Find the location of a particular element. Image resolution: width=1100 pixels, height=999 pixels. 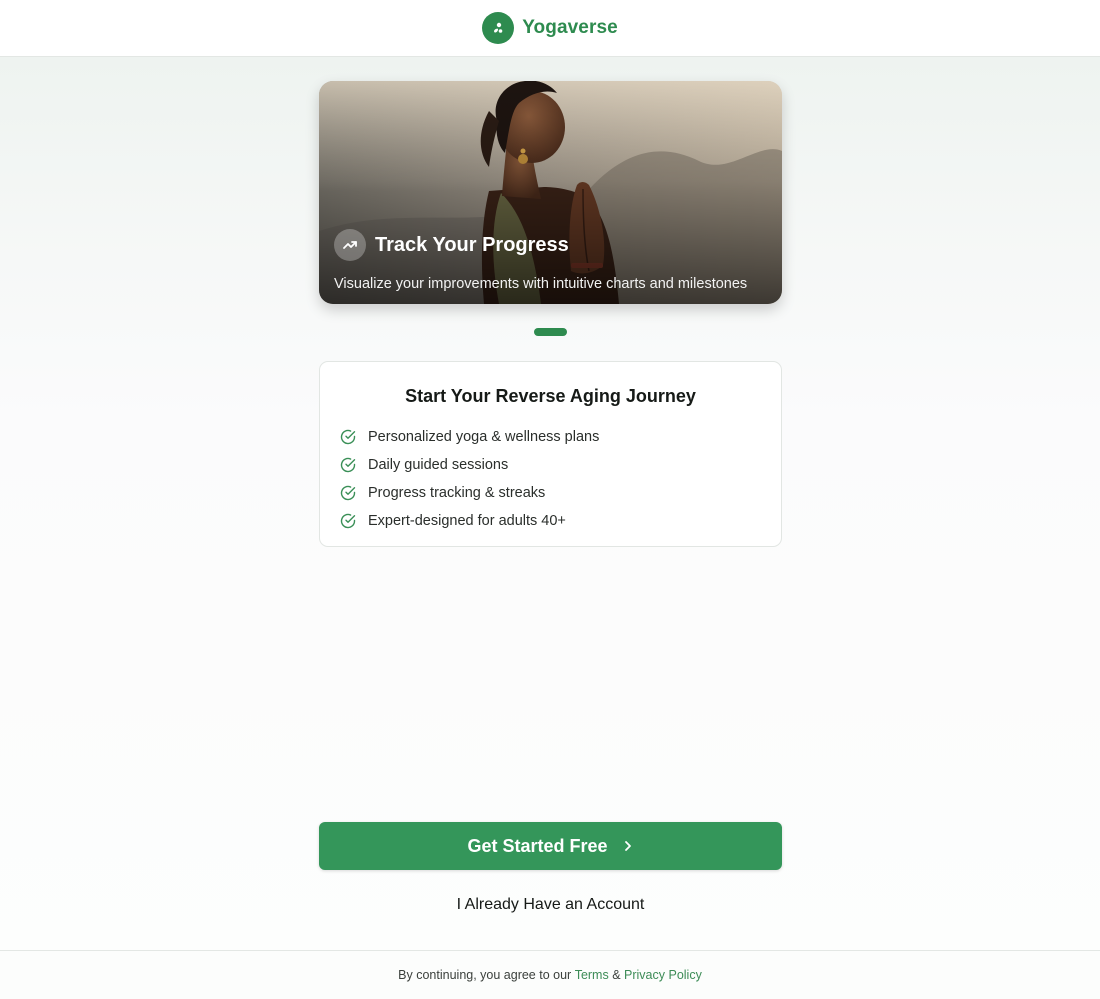

list-item: Personalized yoga & wellness plans is located at coordinates (469, 437).